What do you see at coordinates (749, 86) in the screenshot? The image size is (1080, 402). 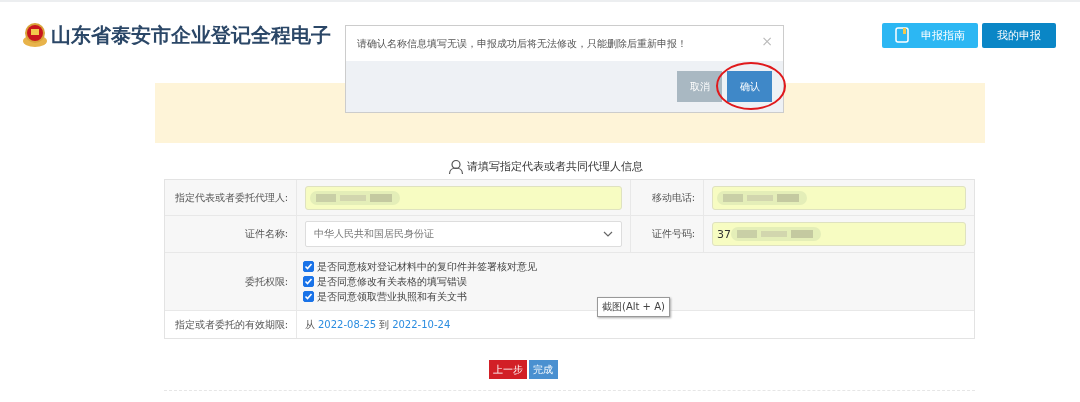 I see `confirm-button: 确认` at bounding box center [749, 86].